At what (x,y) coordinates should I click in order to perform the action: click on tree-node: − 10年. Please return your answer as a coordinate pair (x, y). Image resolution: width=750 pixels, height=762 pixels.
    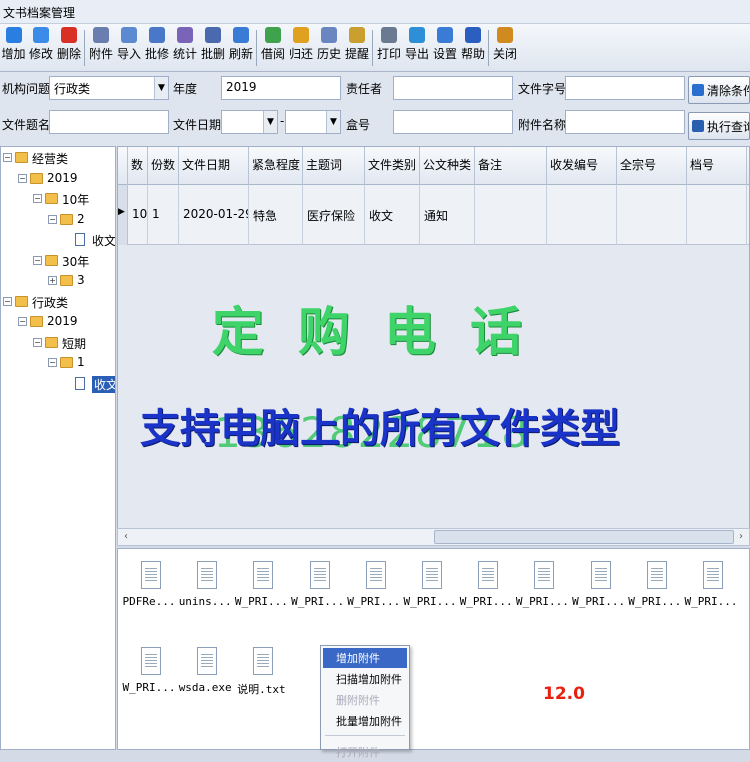
    Looking at the image, I should click on (72, 200).